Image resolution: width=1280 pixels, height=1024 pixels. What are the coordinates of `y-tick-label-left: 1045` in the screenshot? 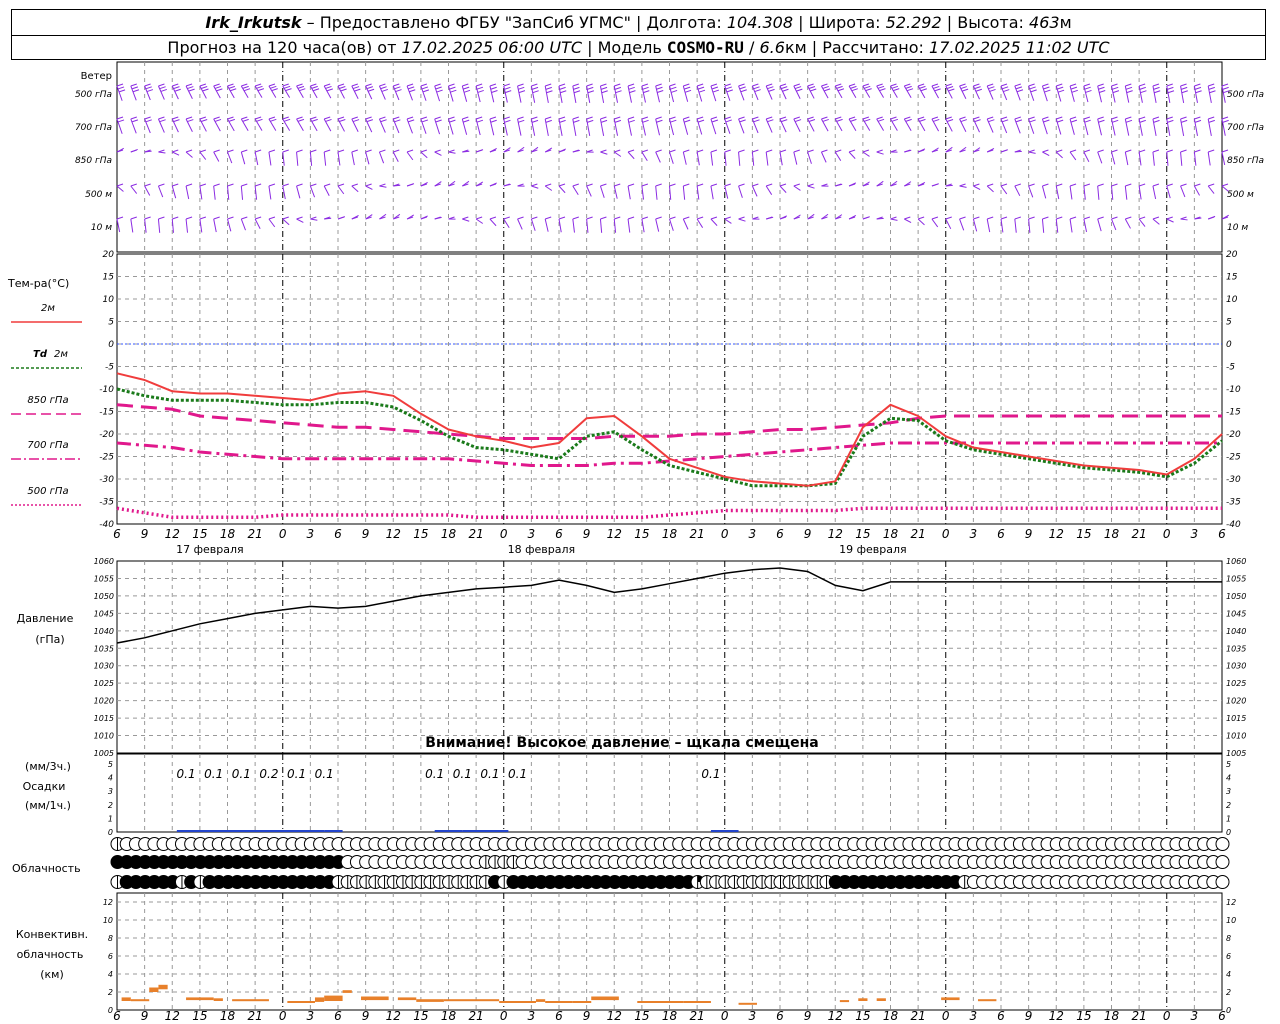 It's located at (104, 613).